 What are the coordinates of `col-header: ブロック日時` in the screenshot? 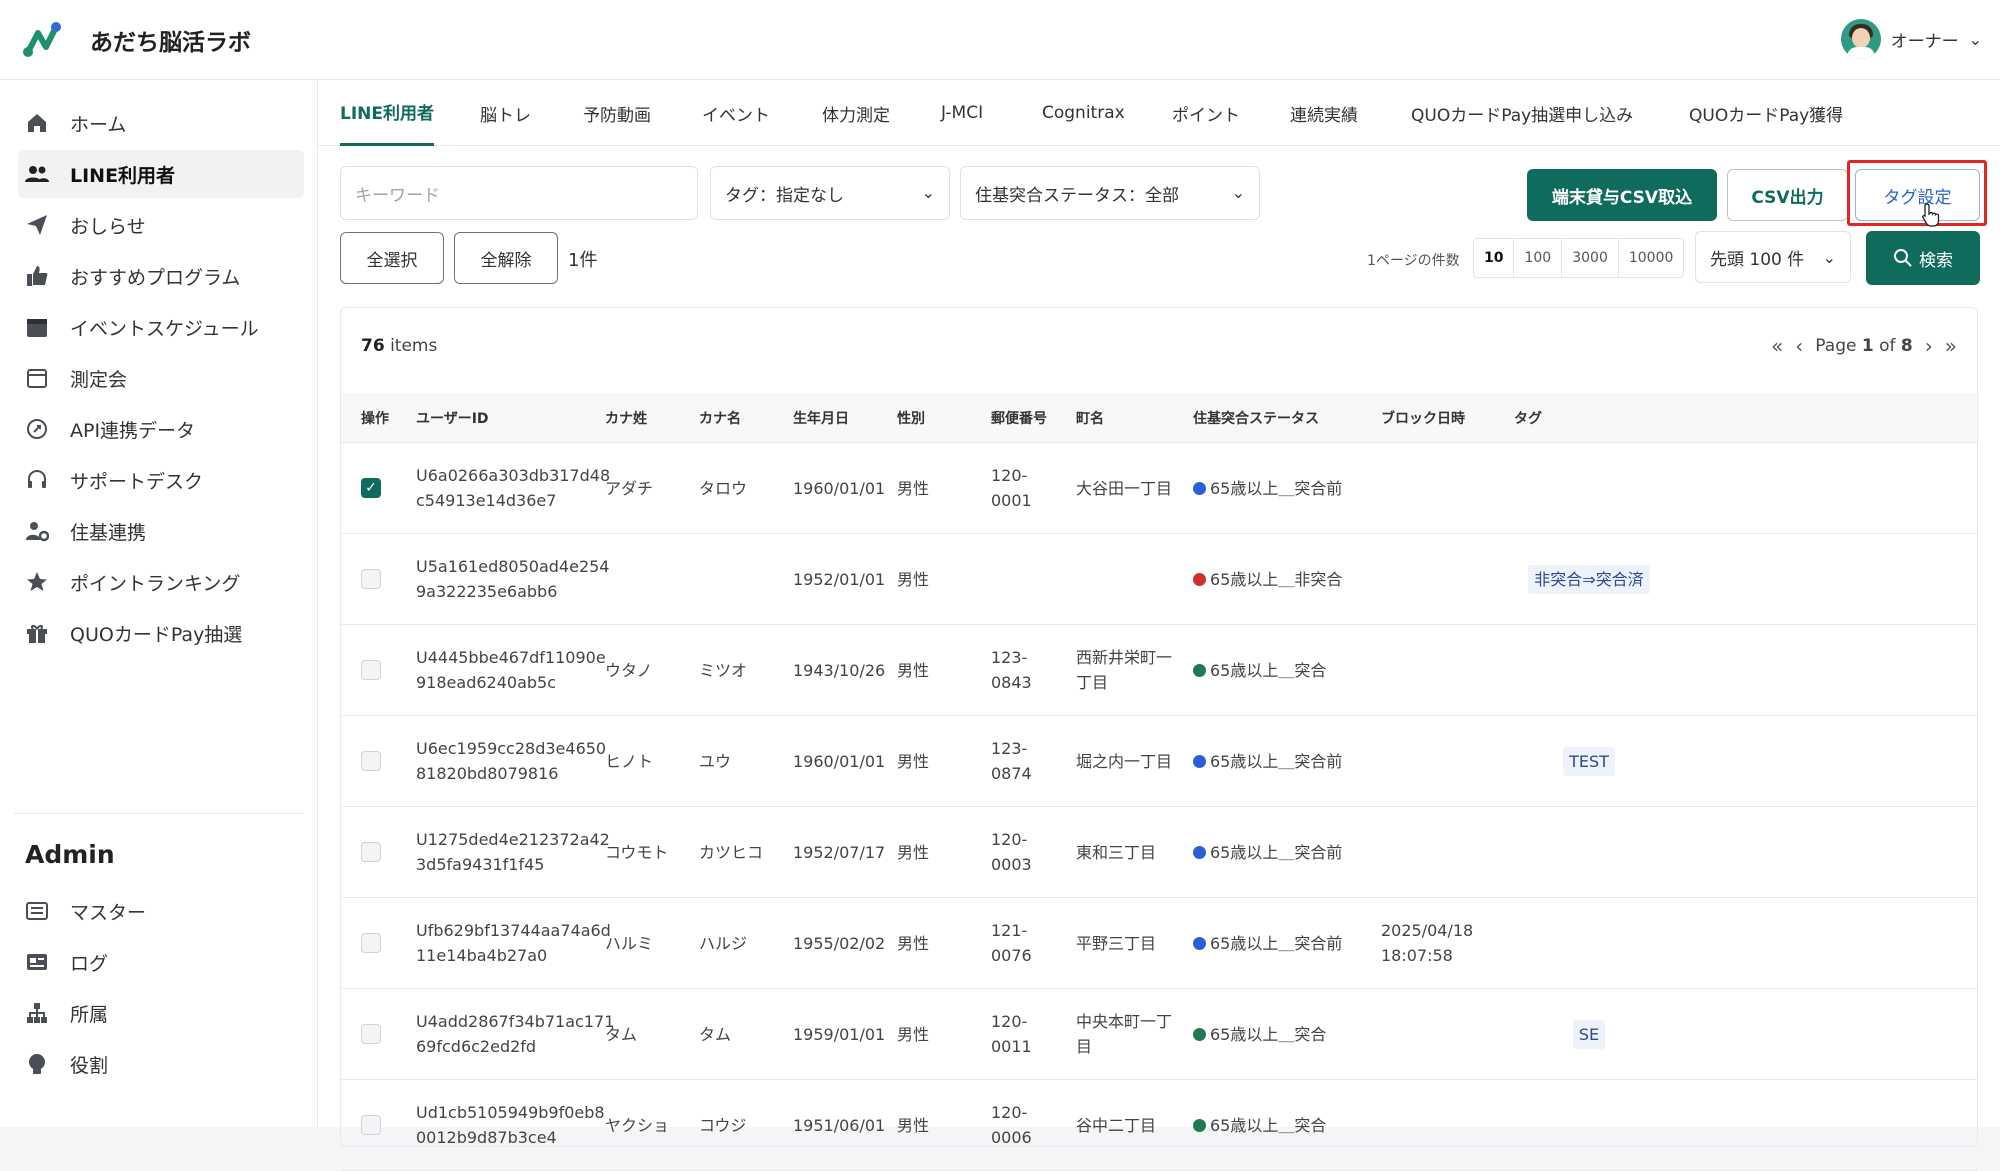 It's located at (1423, 418).